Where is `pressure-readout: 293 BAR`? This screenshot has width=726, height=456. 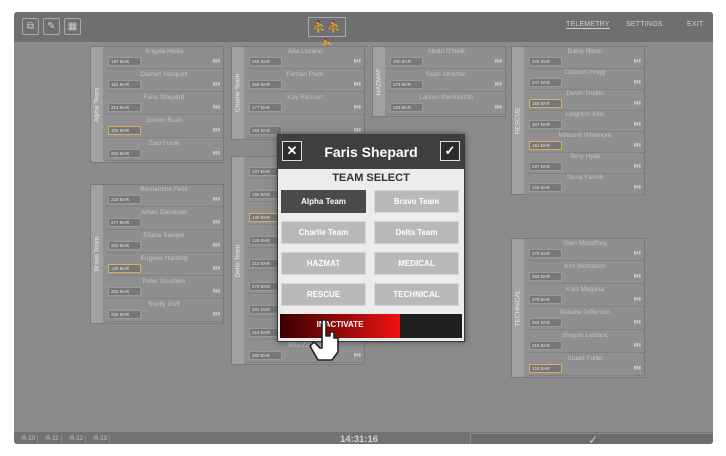
pressure-readout: 293 BAR is located at coordinates (545, 276).